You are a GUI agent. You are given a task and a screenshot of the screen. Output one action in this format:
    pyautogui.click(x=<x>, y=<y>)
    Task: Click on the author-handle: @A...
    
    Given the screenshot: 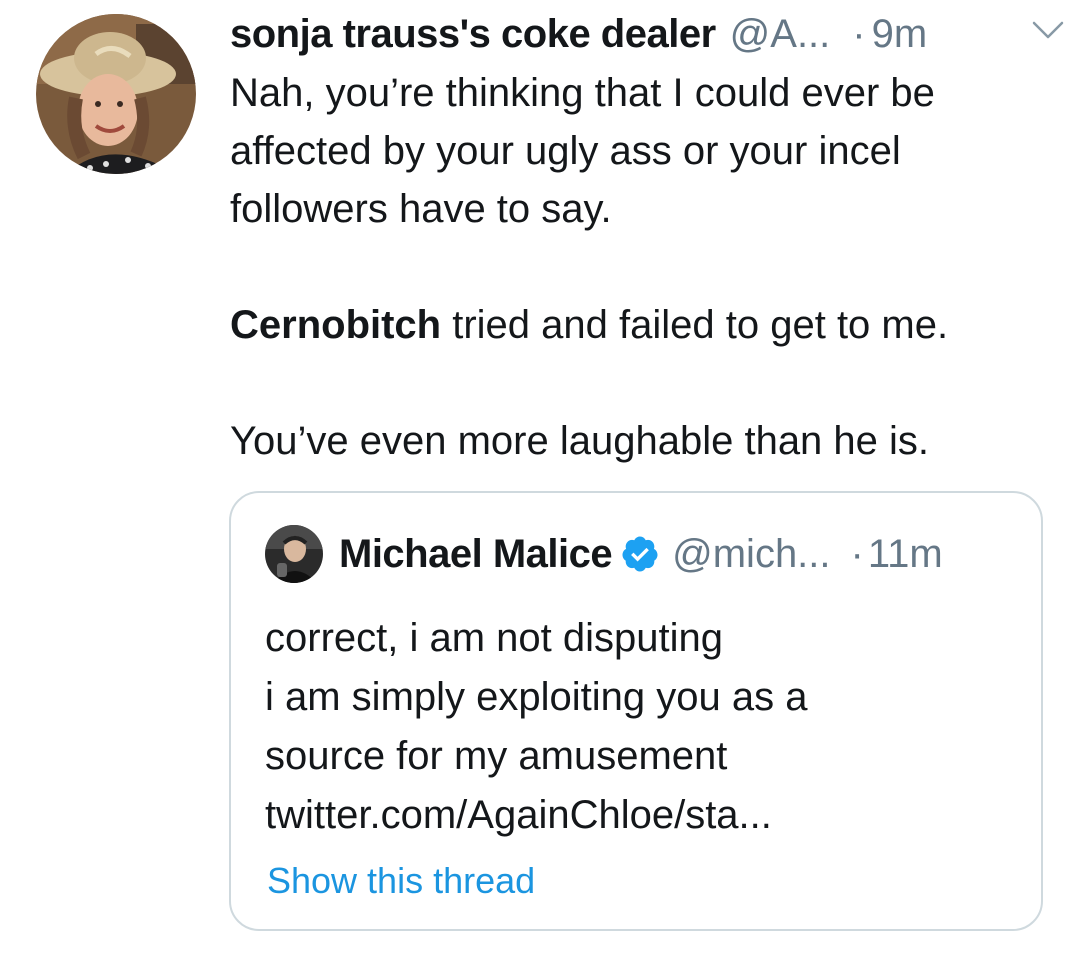 What is the action you would take?
    pyautogui.click(x=780, y=34)
    